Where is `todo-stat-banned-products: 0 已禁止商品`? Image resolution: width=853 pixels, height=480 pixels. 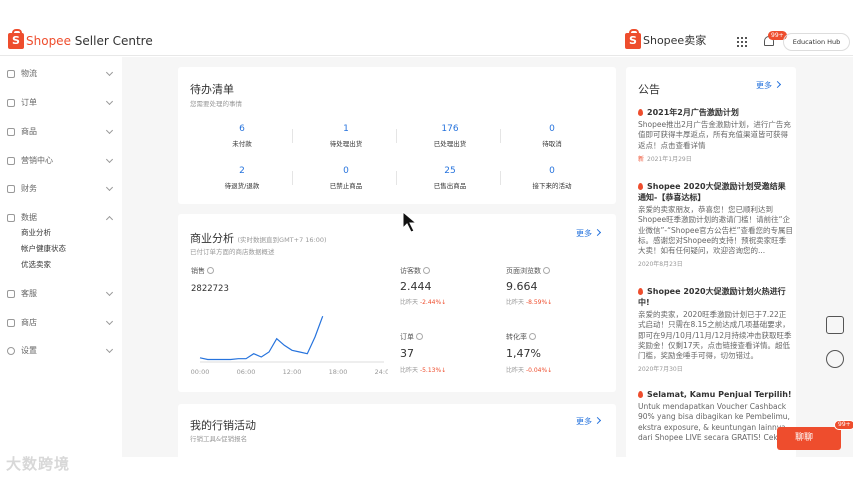
todo-stat-banned-products: 0 已禁止商品 is located at coordinates (346, 178).